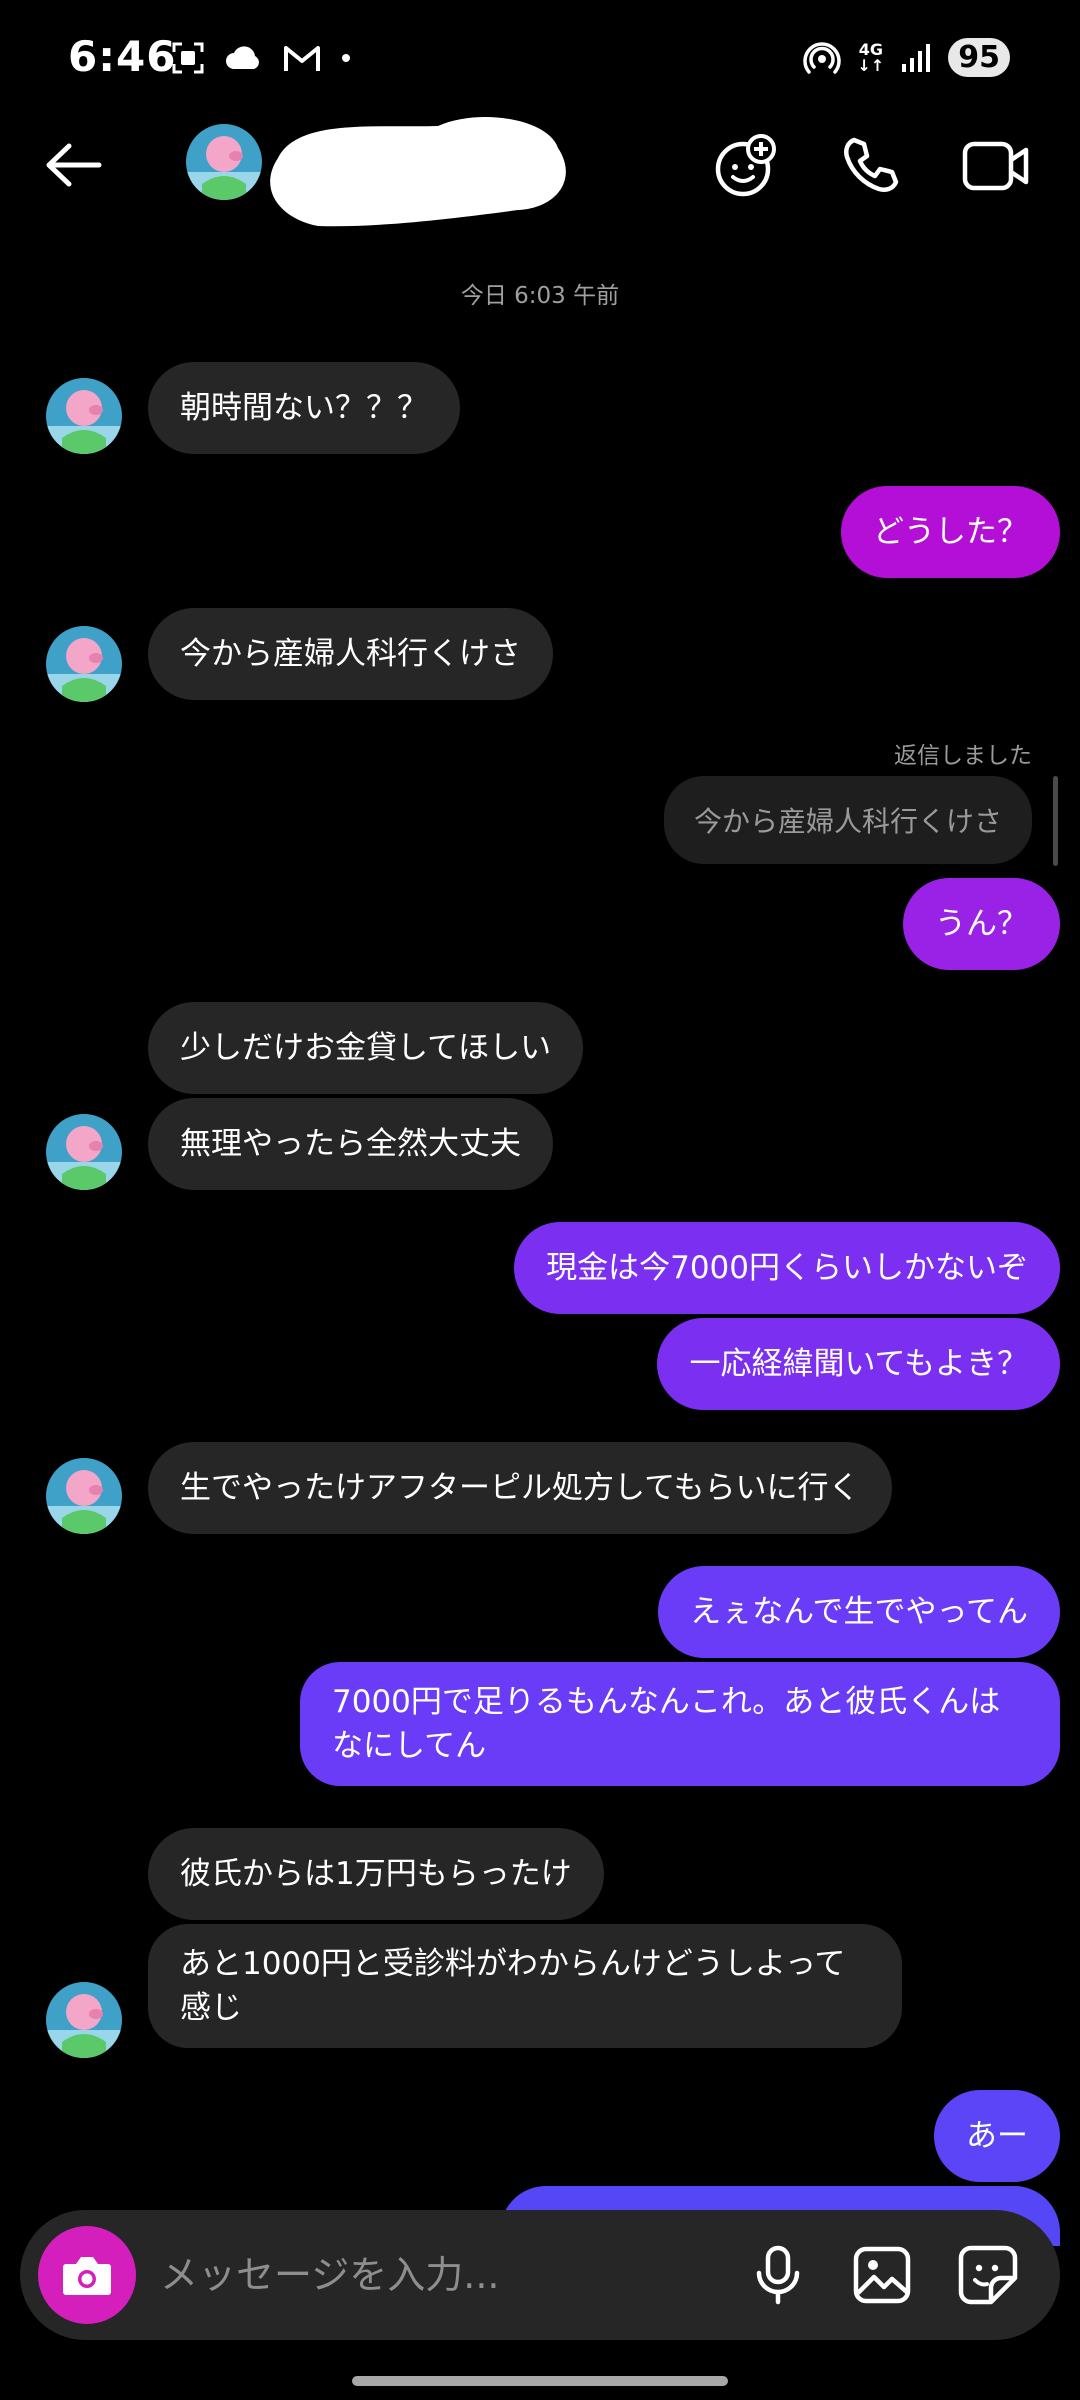 This screenshot has width=1080, height=2400. I want to click on camera-icon, so click(87, 2276).